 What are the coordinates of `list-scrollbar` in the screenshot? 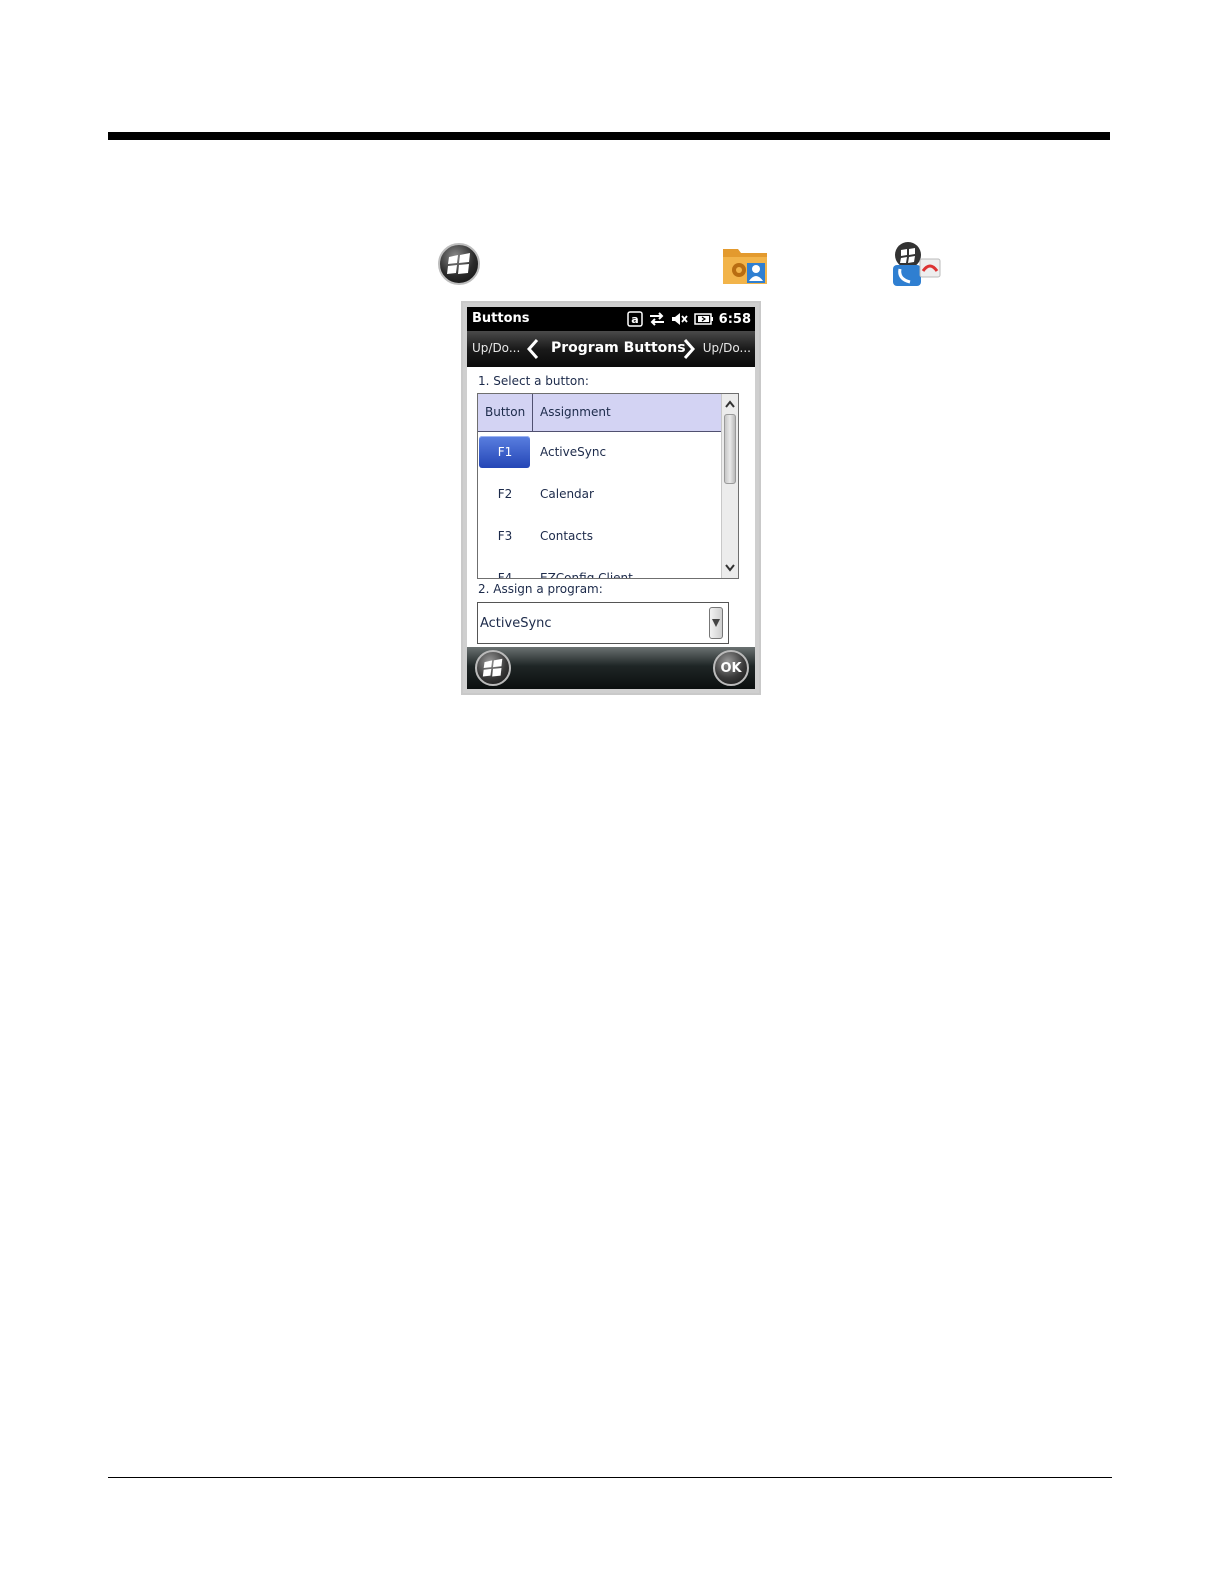 It's located at (729, 486).